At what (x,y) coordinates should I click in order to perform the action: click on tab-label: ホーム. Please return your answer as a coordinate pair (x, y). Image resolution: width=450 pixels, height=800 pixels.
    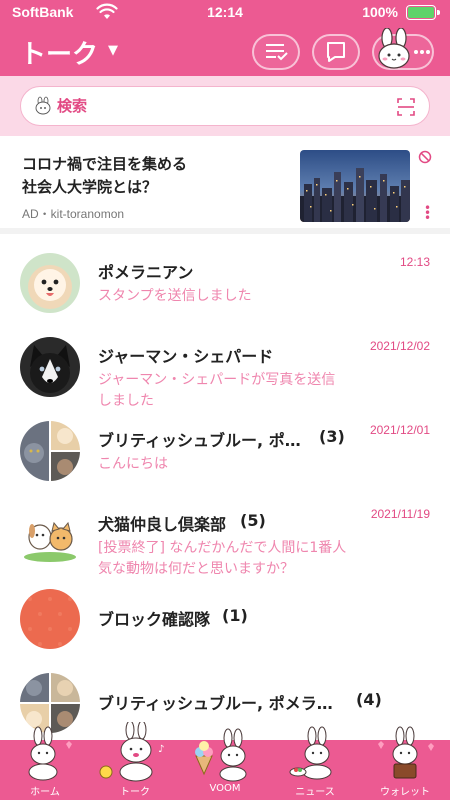
    Looking at the image, I should click on (45, 792).